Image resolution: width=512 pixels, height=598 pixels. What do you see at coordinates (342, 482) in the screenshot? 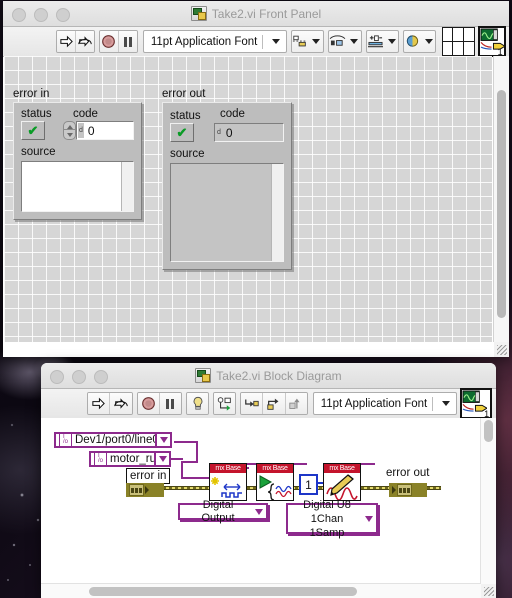
I see `daqmx-write-node: mx Base` at bounding box center [342, 482].